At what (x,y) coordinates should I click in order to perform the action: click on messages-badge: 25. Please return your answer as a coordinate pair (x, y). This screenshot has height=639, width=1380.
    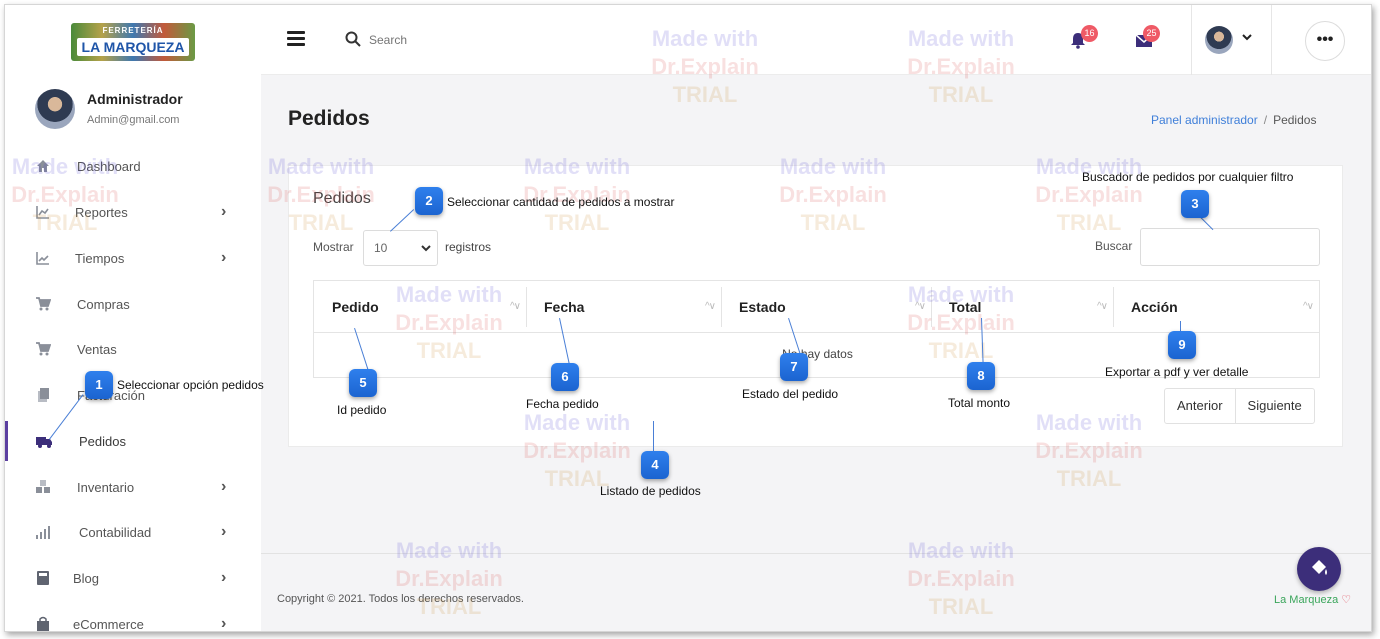
    Looking at the image, I should click on (1151, 33).